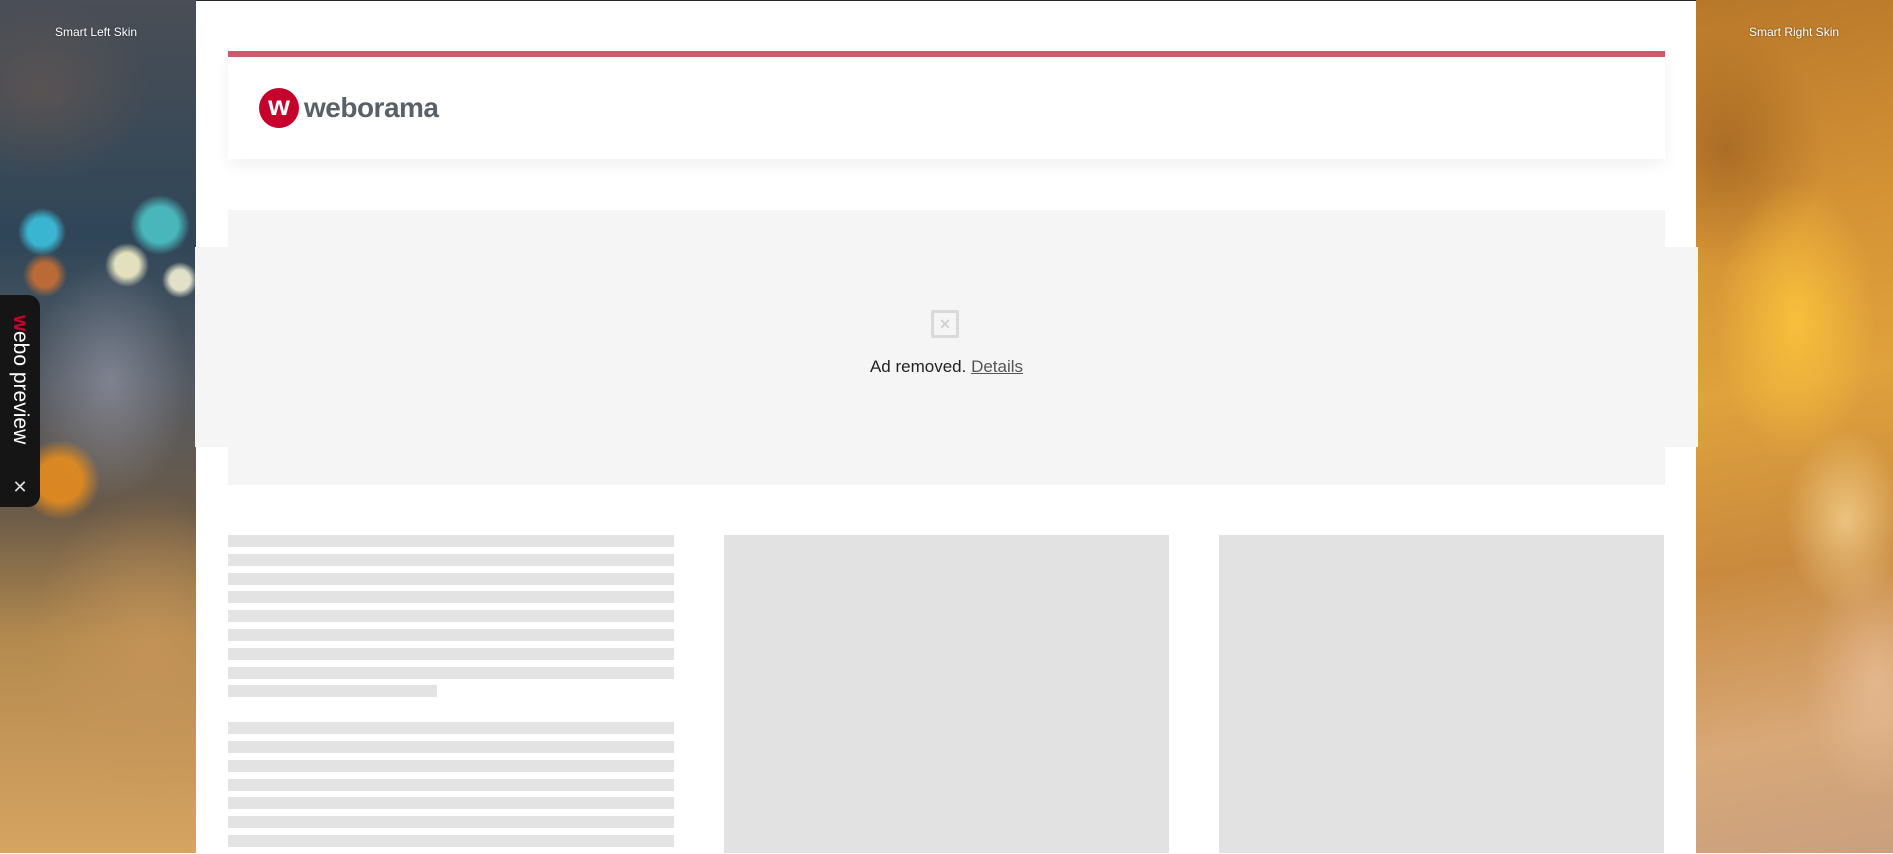  What do you see at coordinates (20, 323) in the screenshot?
I see `webo-preview-brand-letter: w` at bounding box center [20, 323].